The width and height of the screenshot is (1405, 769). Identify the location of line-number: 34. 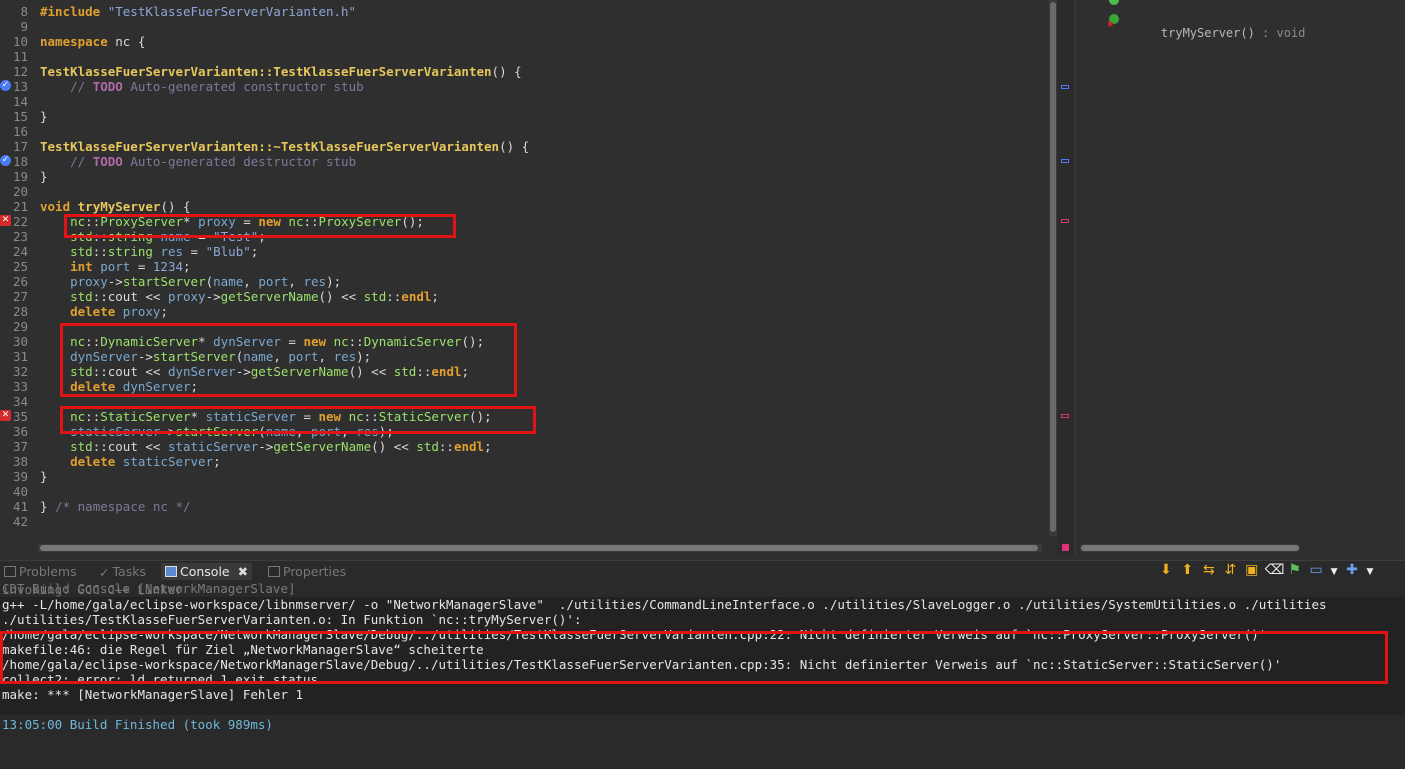
(20, 401).